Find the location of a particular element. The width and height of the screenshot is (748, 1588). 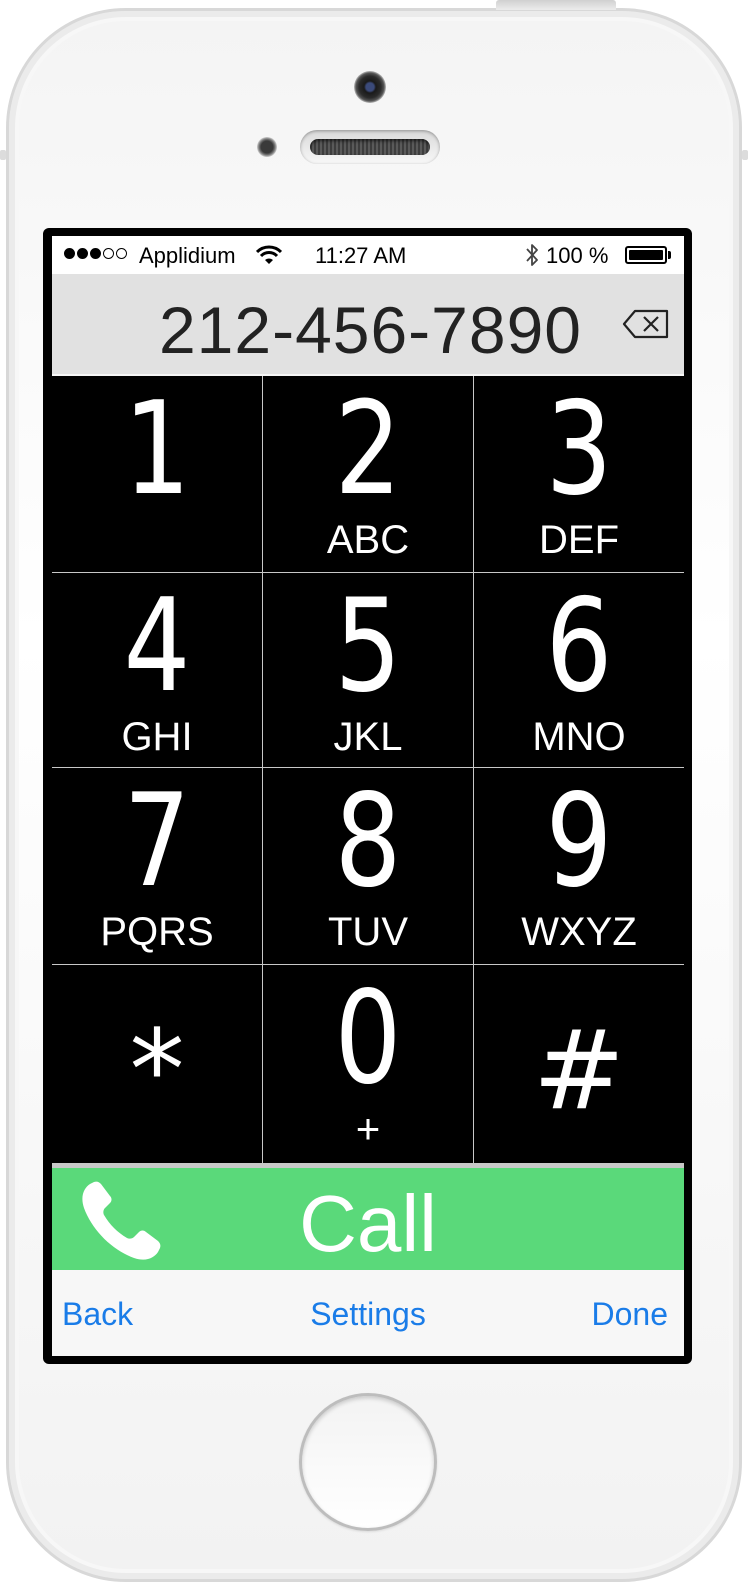

key-8: 8 TUV is located at coordinates (368, 866).